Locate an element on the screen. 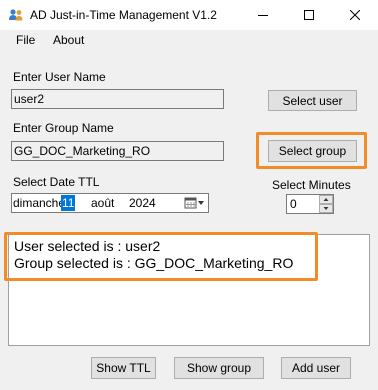  title-bar: AD Just-in-Time Management V1.2 is located at coordinates (189, 15).